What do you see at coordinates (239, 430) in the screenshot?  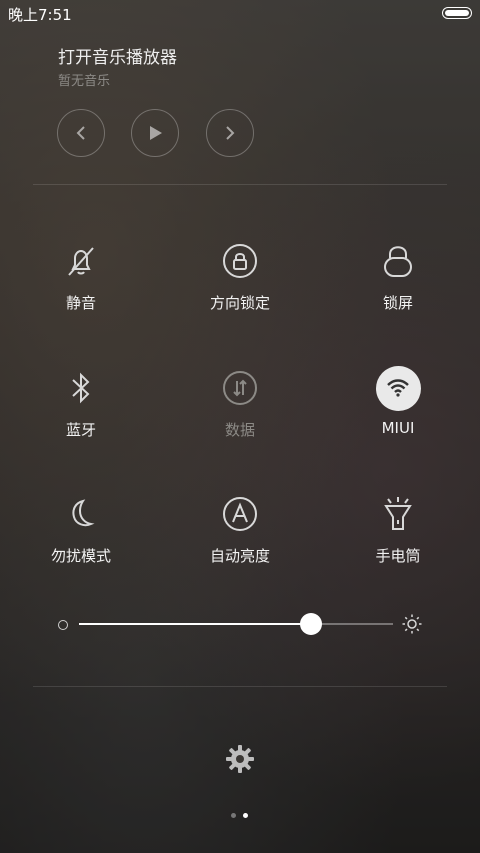 I see `toggle-label: 数据` at bounding box center [239, 430].